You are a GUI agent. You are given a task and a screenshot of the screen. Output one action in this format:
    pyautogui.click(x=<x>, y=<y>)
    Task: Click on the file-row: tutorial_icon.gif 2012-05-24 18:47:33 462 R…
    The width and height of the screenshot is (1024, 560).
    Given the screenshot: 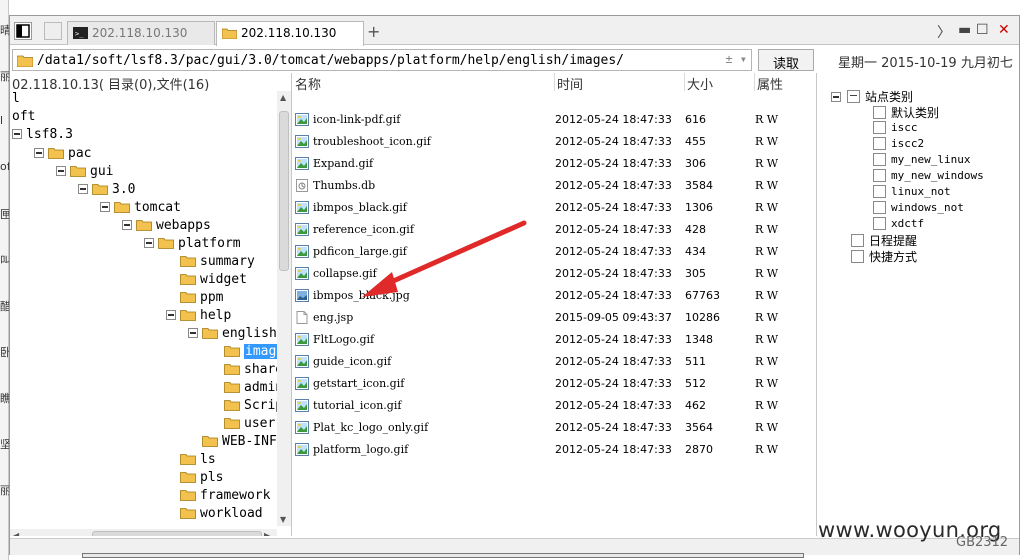 What is the action you would take?
    pyautogui.click(x=554, y=406)
    